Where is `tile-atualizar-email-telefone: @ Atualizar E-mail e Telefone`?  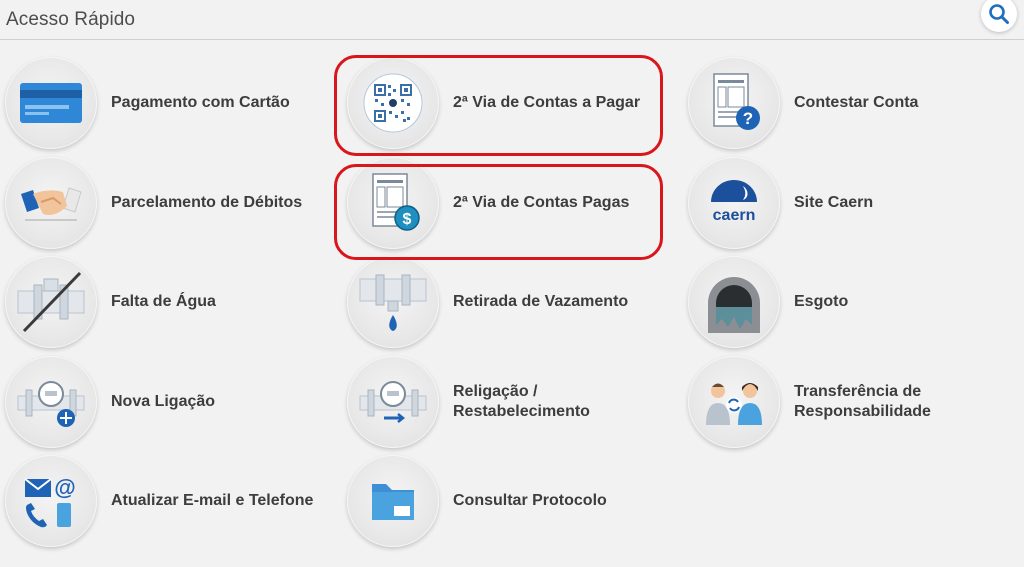
tile-atualizar-email-telefone: @ Atualizar E-mail e Telefone is located at coordinates (165, 503).